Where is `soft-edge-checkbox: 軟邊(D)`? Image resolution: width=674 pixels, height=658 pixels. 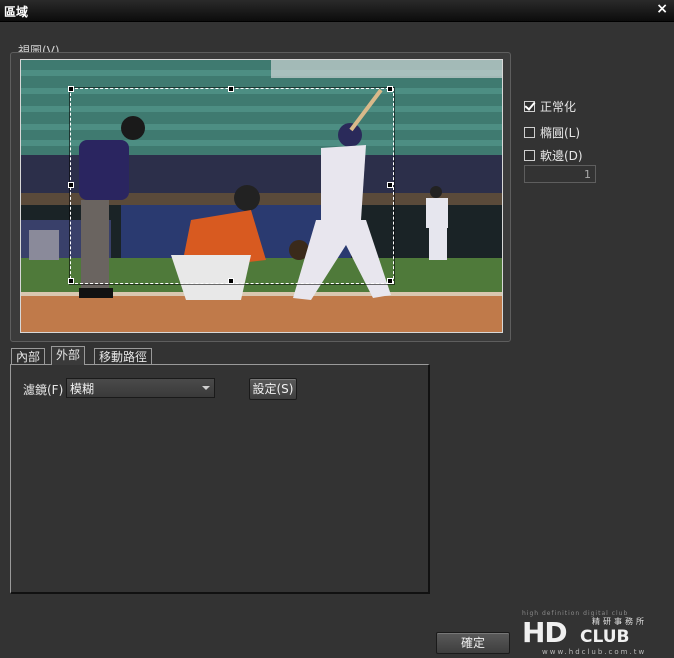 soft-edge-checkbox: 軟邊(D) is located at coordinates (553, 155).